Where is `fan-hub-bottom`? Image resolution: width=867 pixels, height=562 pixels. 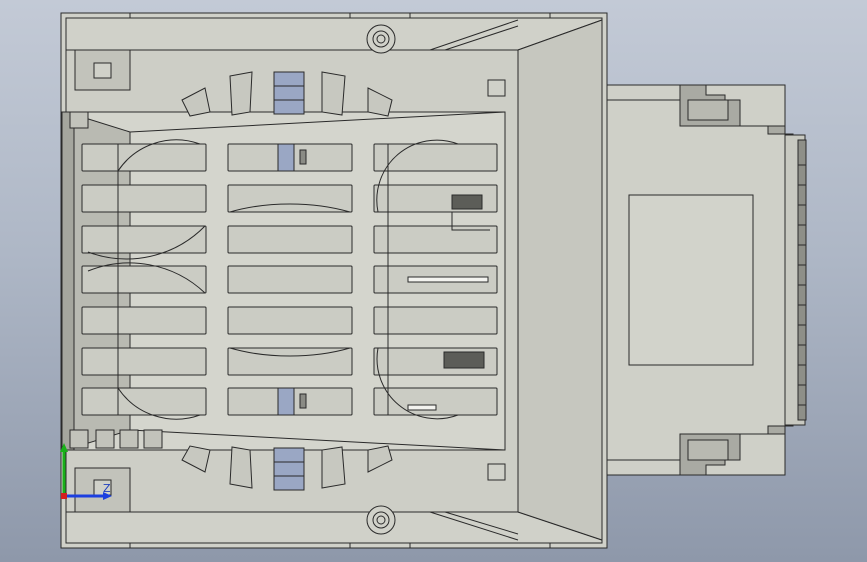 fan-hub-bottom is located at coordinates (289, 469).